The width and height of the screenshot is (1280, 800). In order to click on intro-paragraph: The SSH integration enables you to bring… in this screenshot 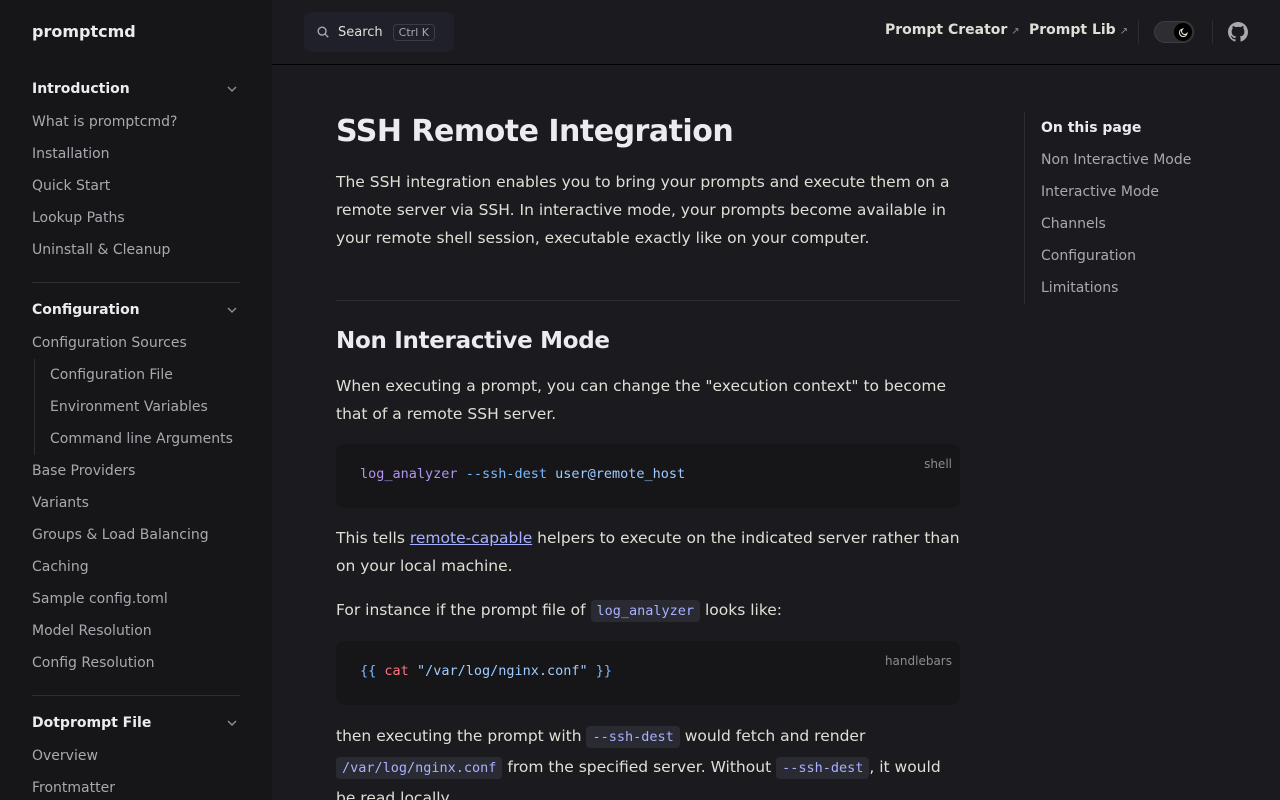, I will do `click(643, 210)`.